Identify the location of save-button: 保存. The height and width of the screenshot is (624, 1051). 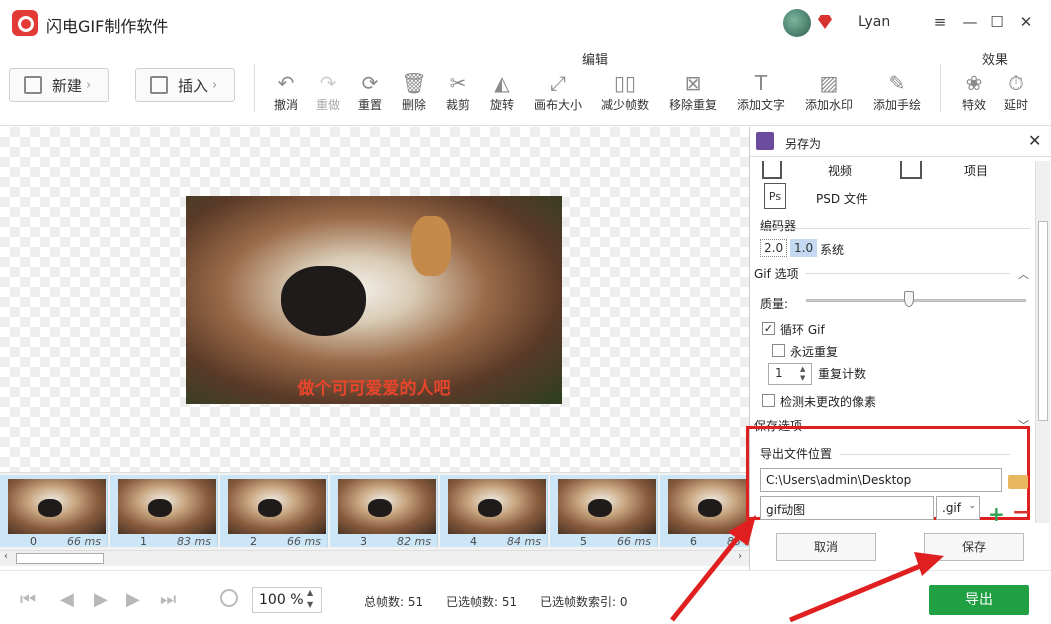
(974, 547).